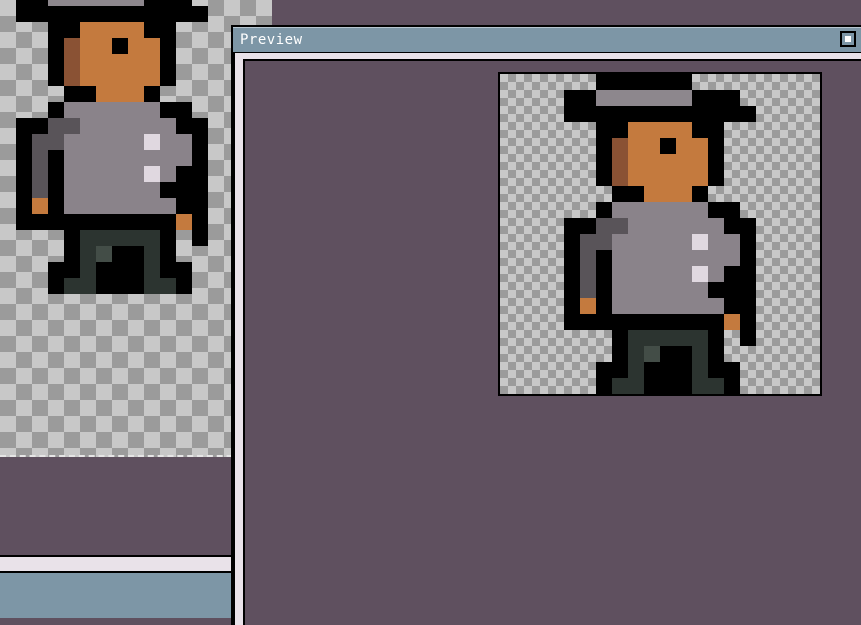  I want to click on preview-titlebar: Preview, so click(547, 39).